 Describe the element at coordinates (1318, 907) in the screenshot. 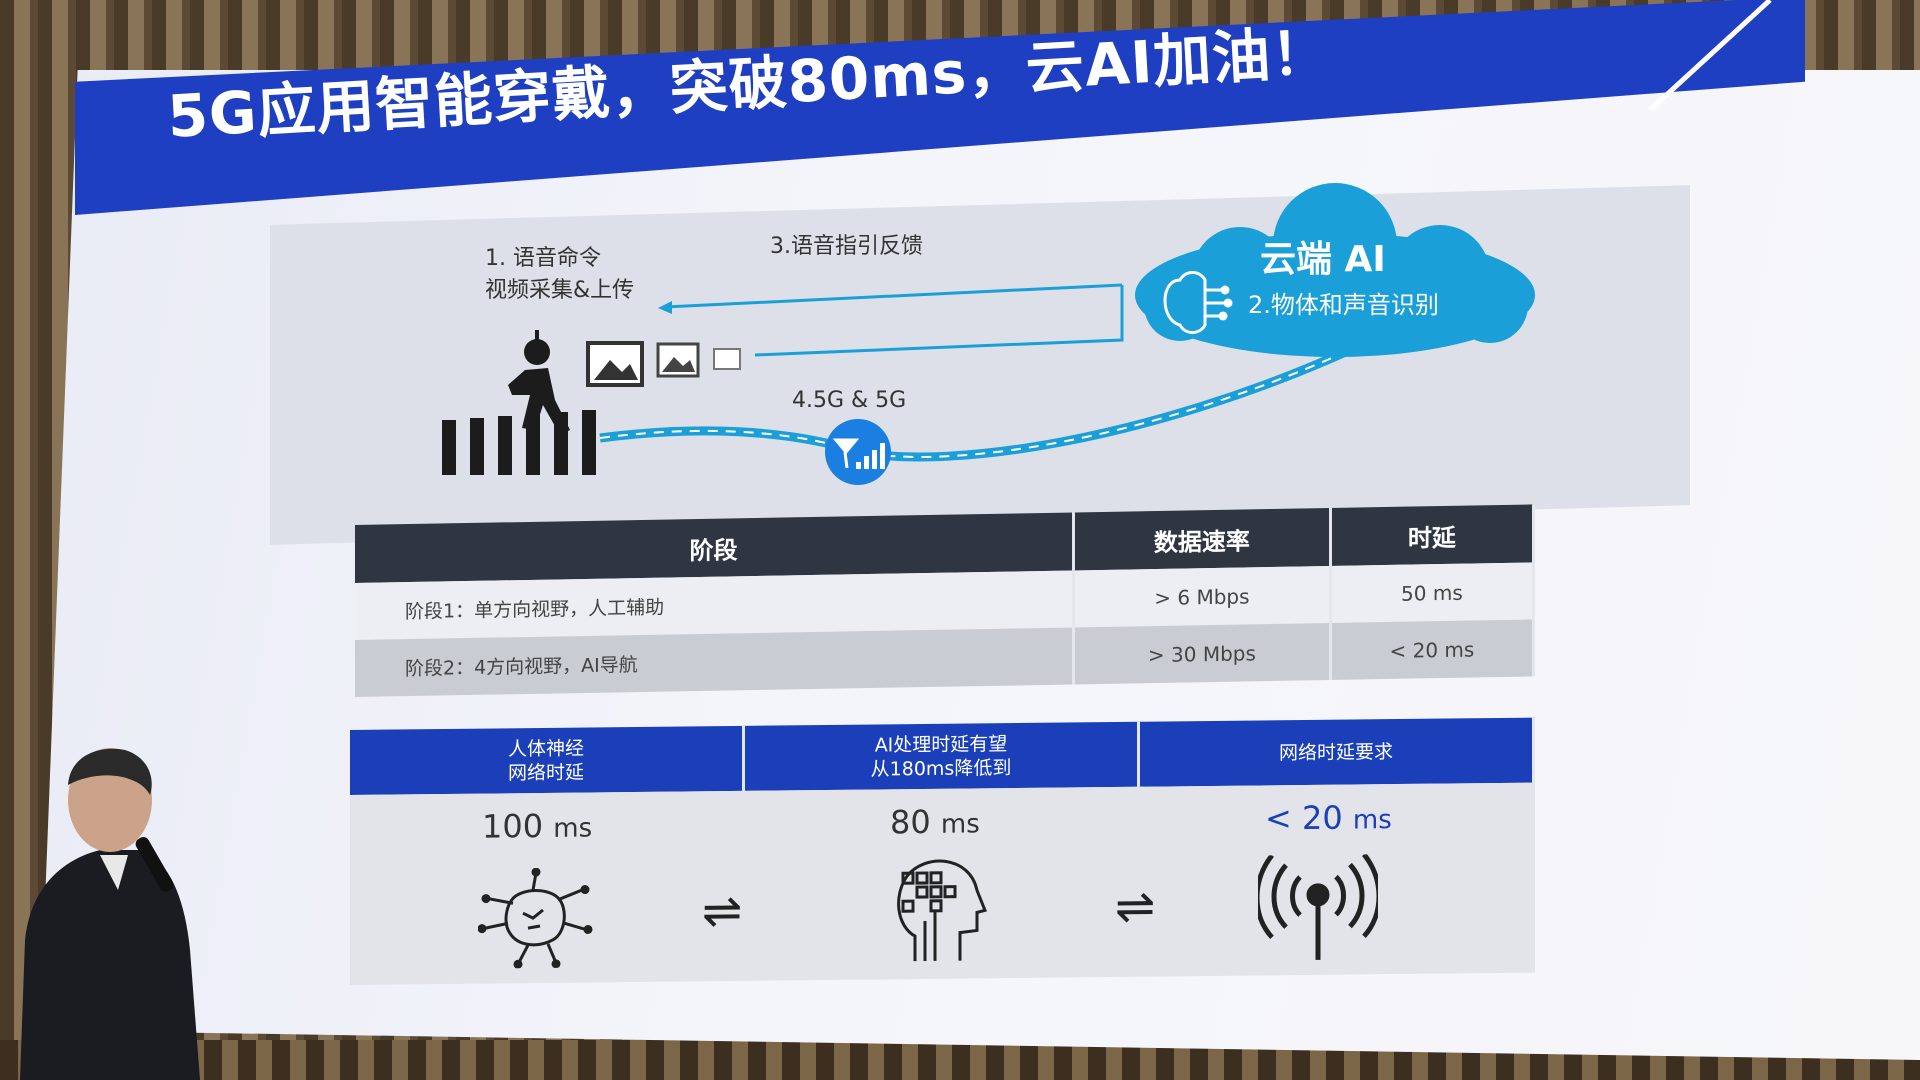

I see `antenna-icon` at that location.